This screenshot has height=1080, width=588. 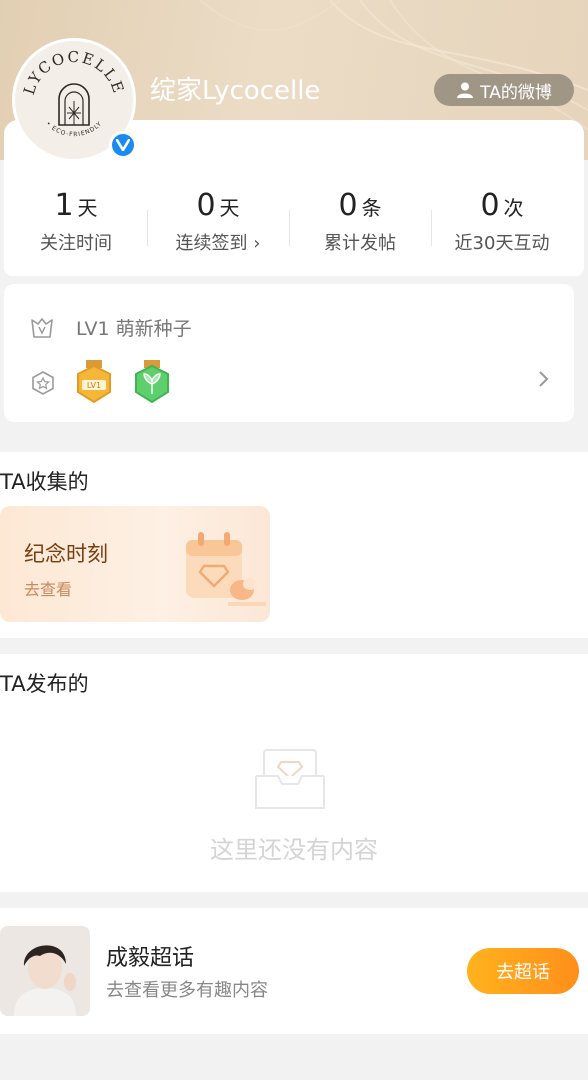 I want to click on level-text: LV1 萌新种子, so click(x=134, y=329).